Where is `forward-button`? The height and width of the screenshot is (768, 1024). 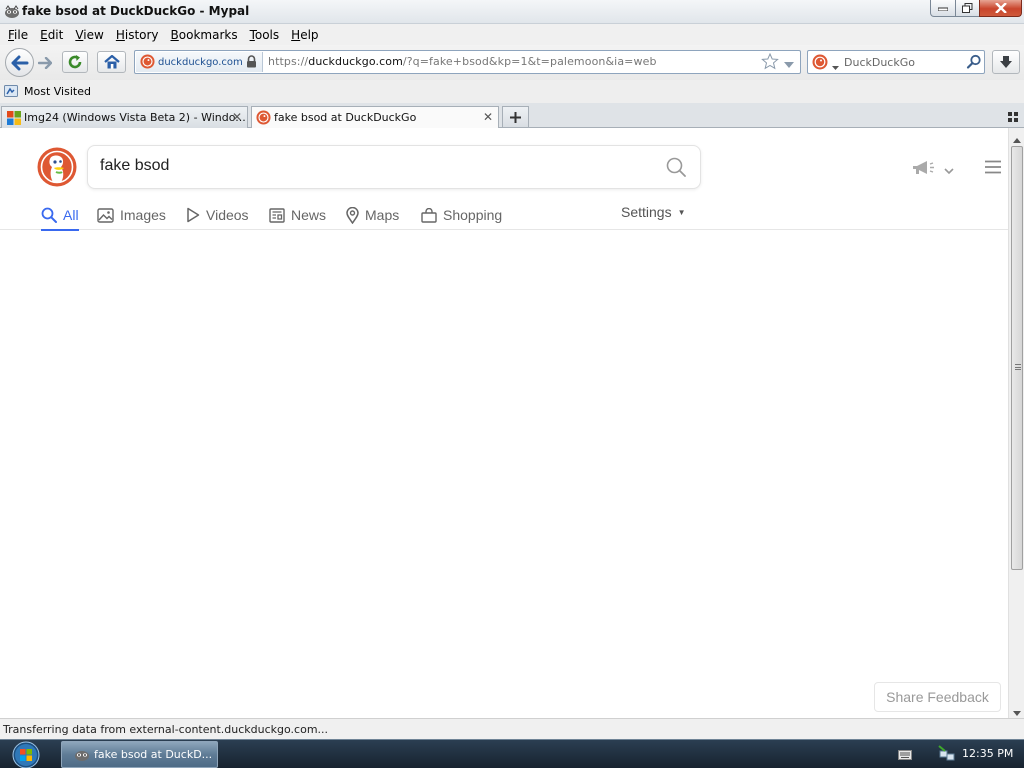 forward-button is located at coordinates (45, 63).